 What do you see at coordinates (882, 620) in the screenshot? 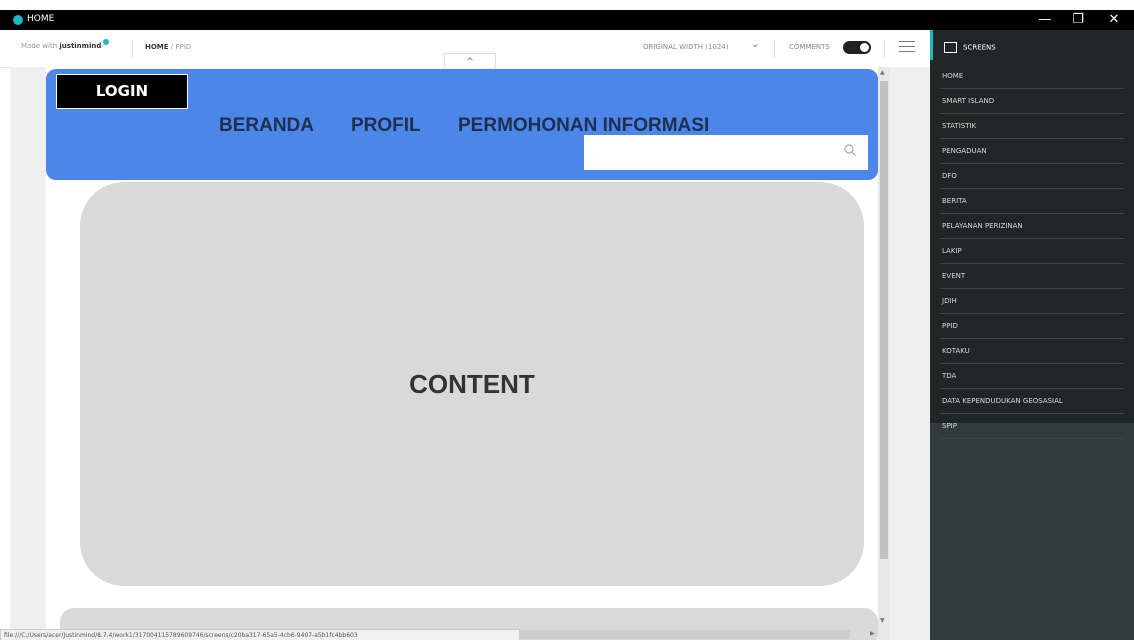
I see `scroll-down-icon: ▼` at bounding box center [882, 620].